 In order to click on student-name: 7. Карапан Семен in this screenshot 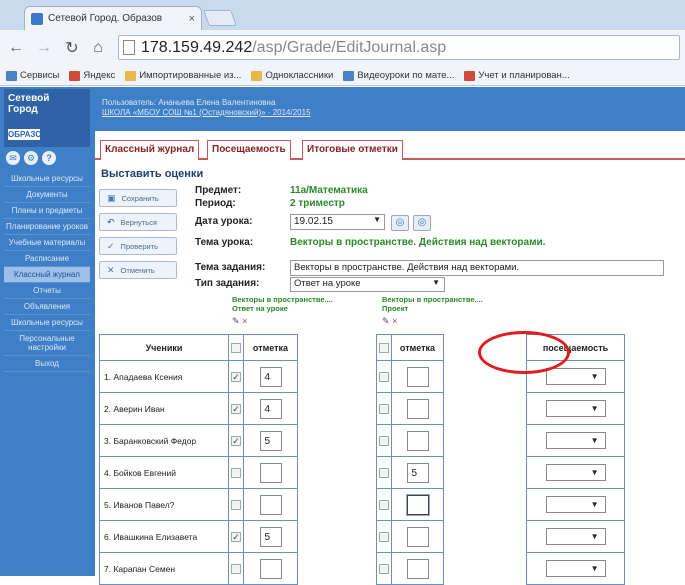, I will do `click(164, 568)`.